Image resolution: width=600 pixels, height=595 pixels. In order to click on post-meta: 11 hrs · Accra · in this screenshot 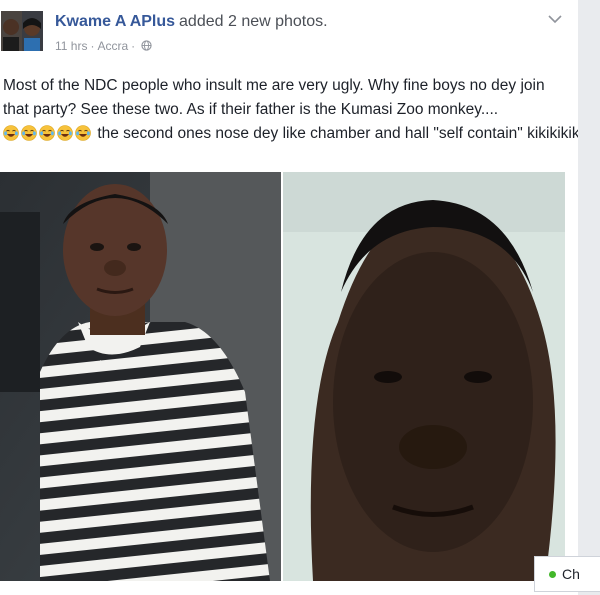, I will do `click(103, 46)`.